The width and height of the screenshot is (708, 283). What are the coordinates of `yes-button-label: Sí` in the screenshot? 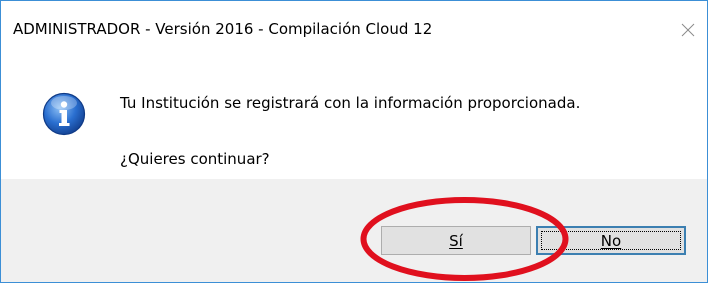 It's located at (456, 240).